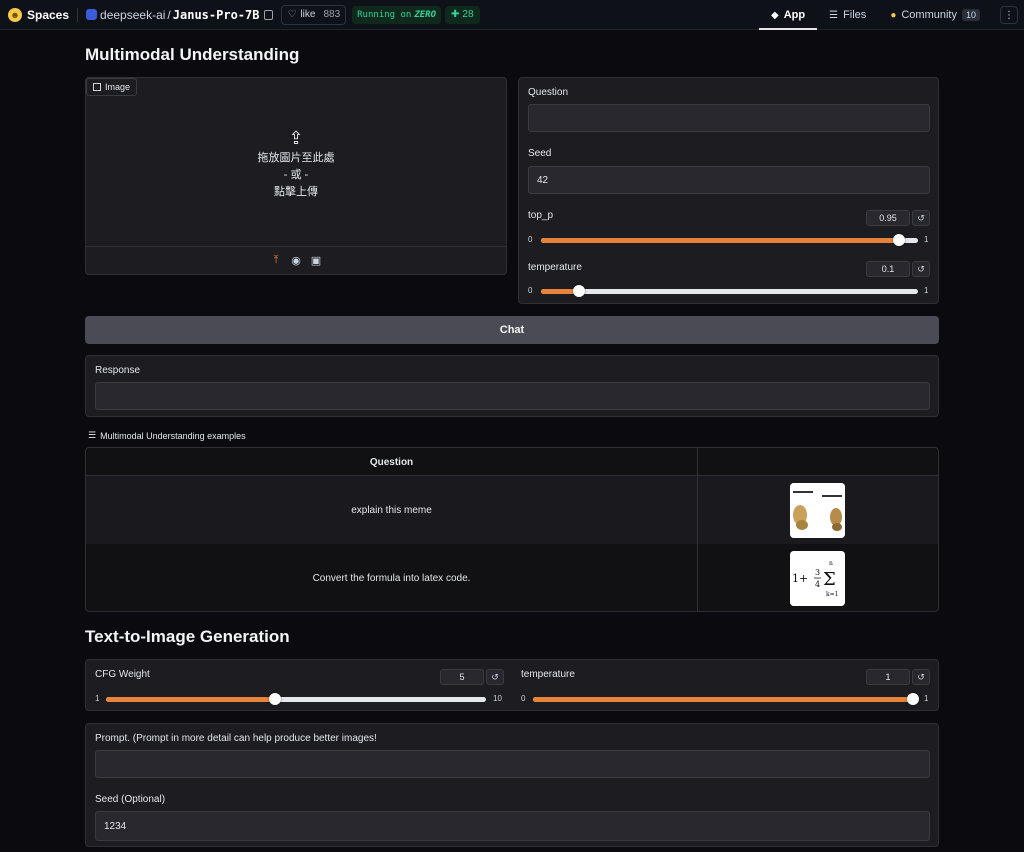 The width and height of the screenshot is (1024, 852). I want to click on webcam-icon: ◉, so click(296, 261).